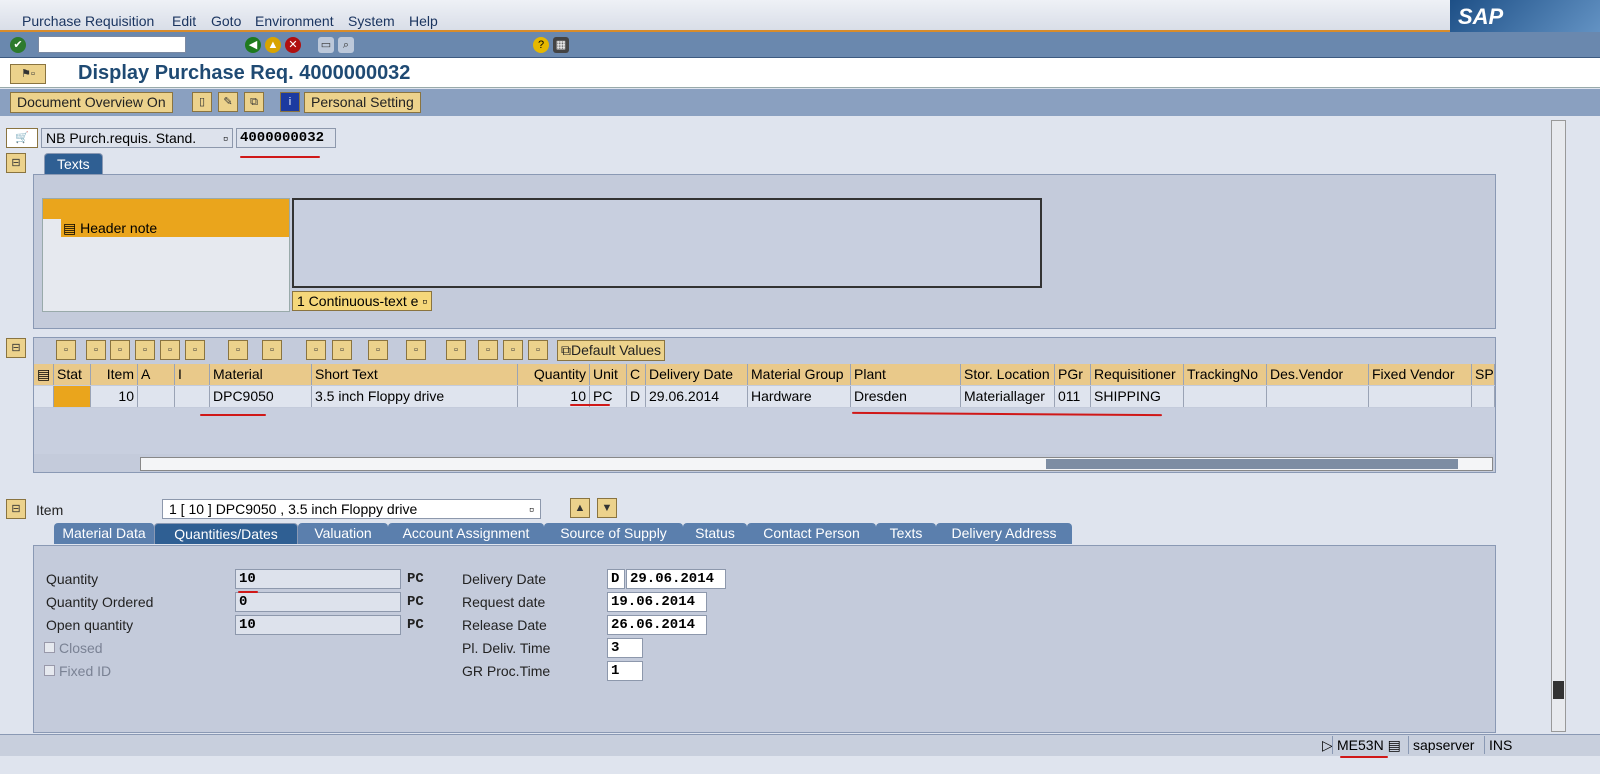 The image size is (1600, 774). I want to click on info-icon: i, so click(290, 102).